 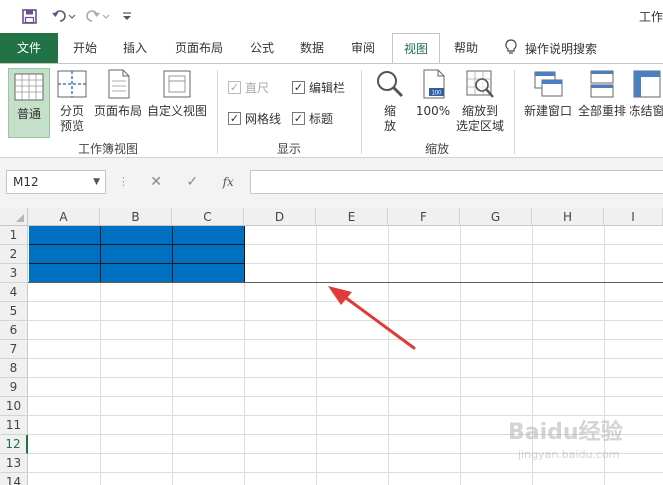 I want to click on tab-page-layout: 页面布局, so click(x=199, y=48).